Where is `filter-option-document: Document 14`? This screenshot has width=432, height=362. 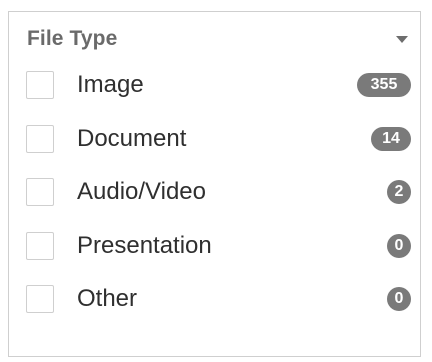 filter-option-document: Document 14 is located at coordinates (218, 139).